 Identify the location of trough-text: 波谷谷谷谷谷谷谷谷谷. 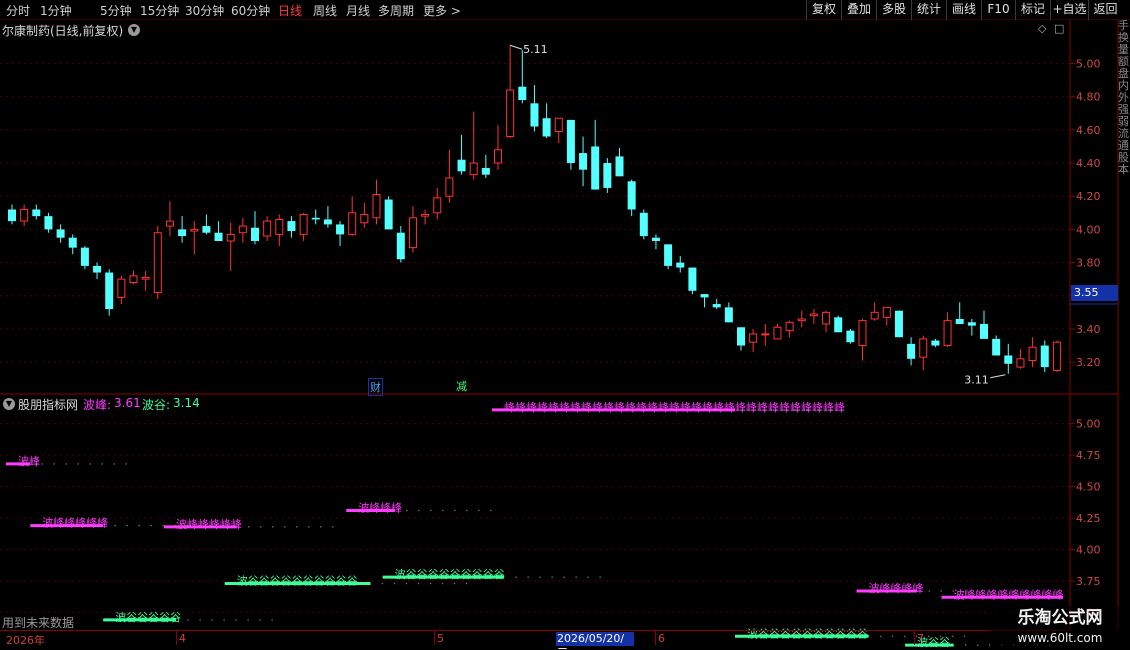
(450, 574).